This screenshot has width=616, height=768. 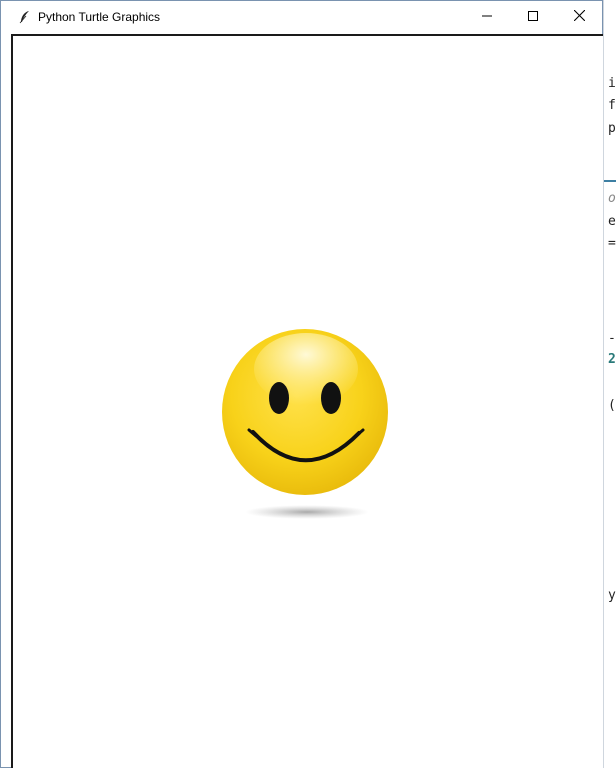 I want to click on editor-code-fragment: =, so click(x=612, y=243).